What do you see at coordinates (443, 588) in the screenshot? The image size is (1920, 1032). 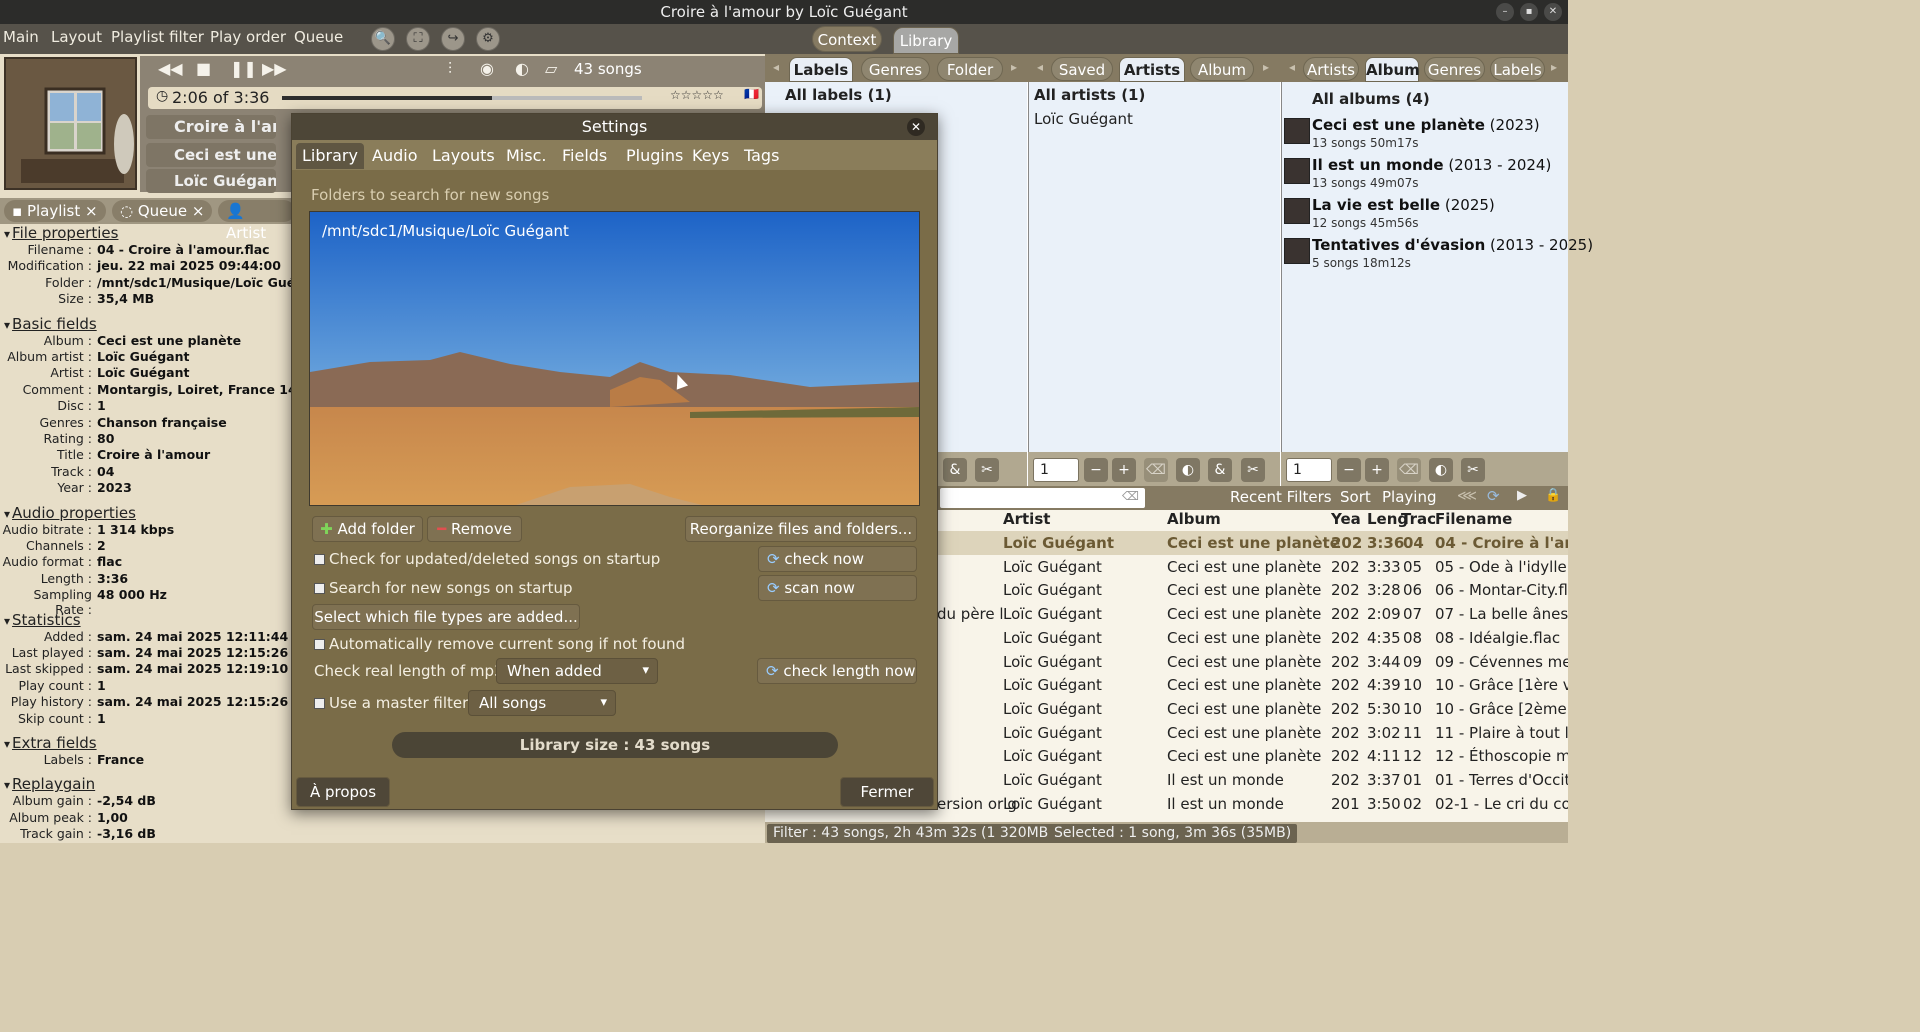 I see `search-new-checkbox: Search for new songs on startup` at bounding box center [443, 588].